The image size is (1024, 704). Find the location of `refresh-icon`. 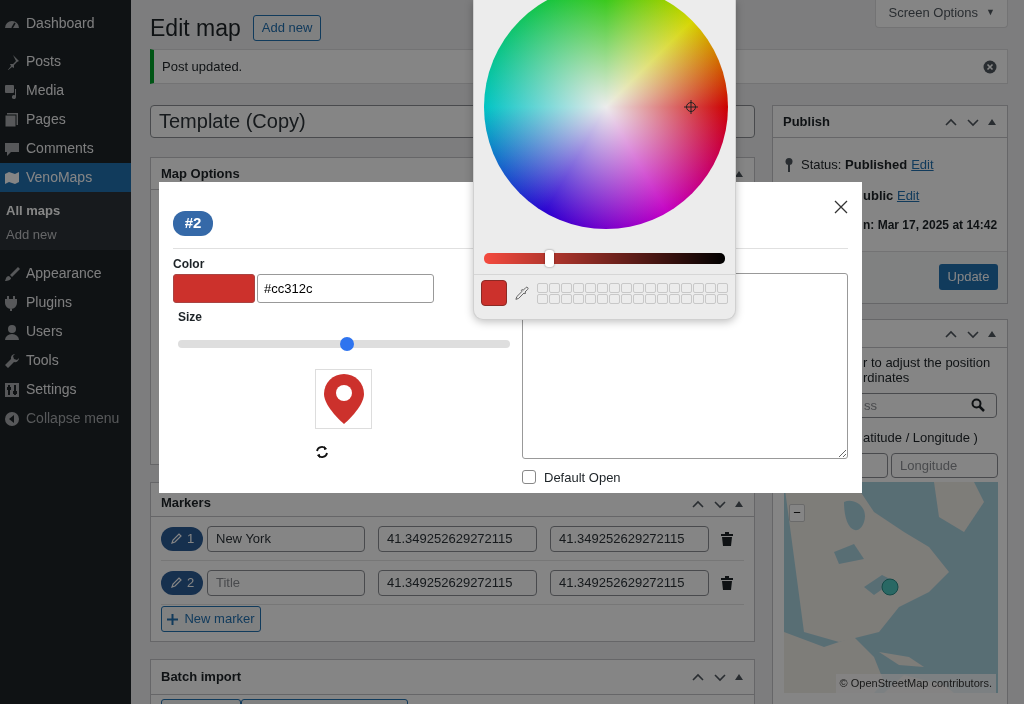

refresh-icon is located at coordinates (322, 451).